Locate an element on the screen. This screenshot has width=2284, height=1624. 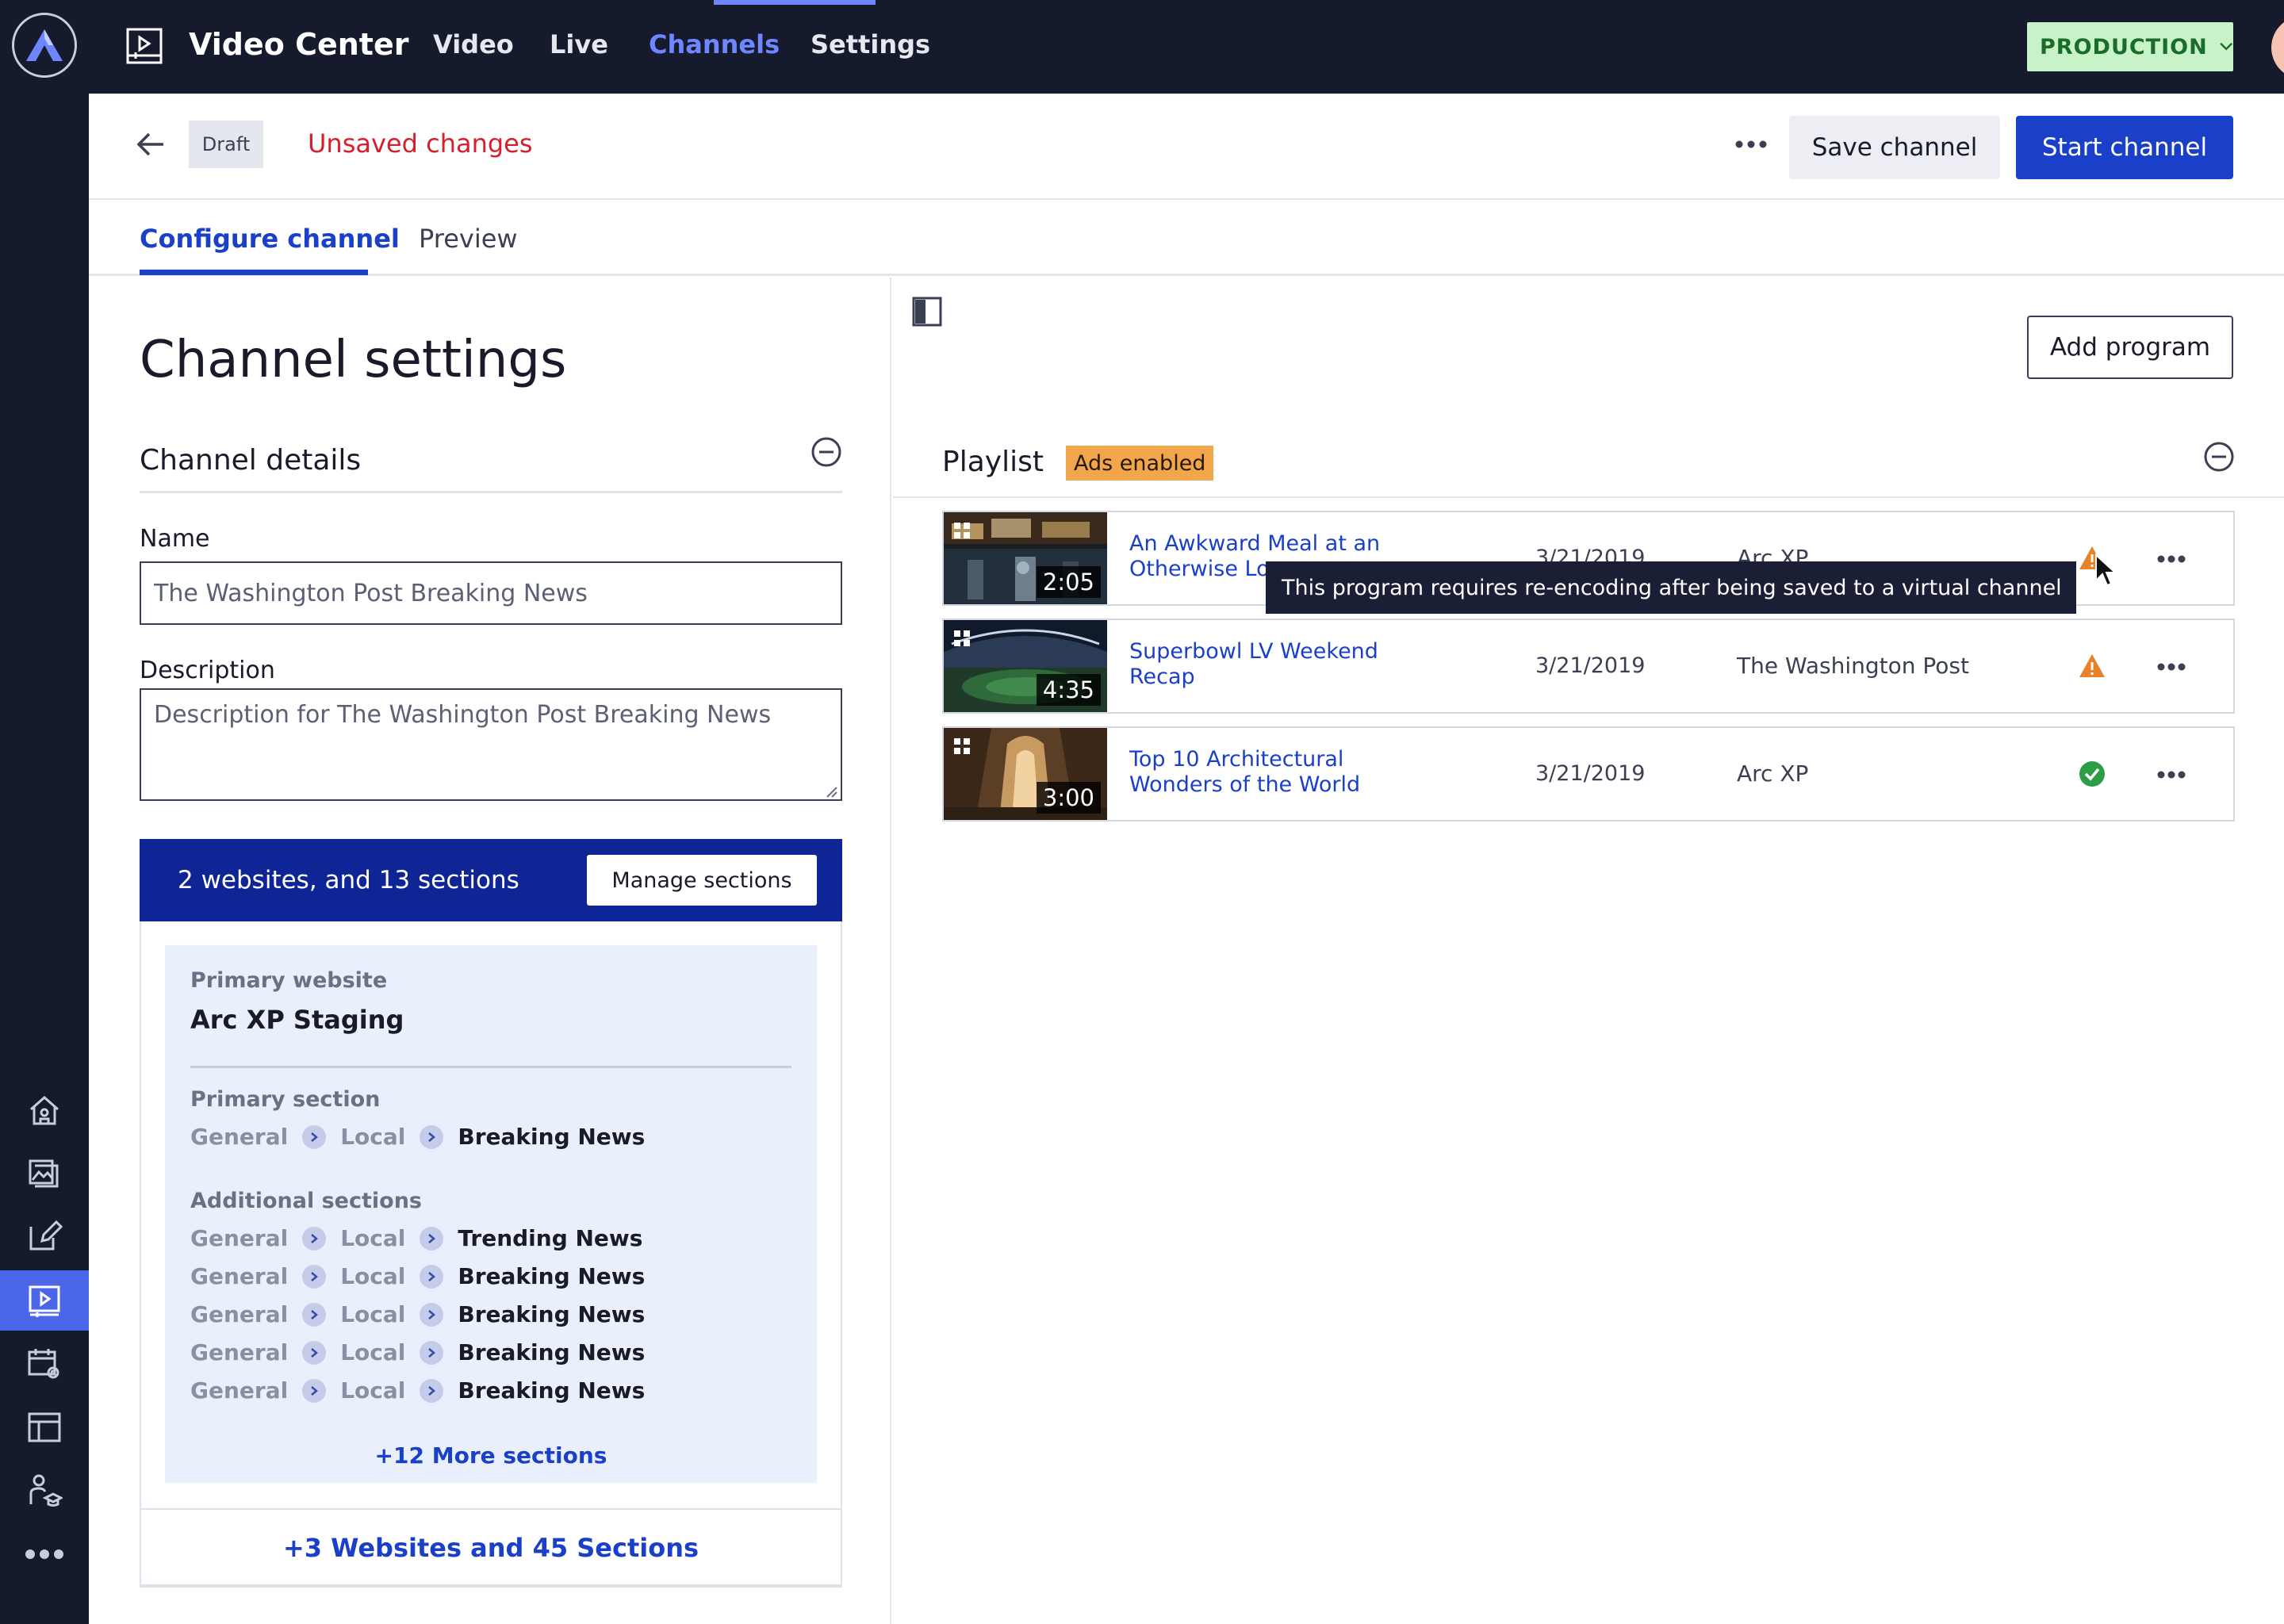
warning-icon is located at coordinates (2092, 666).